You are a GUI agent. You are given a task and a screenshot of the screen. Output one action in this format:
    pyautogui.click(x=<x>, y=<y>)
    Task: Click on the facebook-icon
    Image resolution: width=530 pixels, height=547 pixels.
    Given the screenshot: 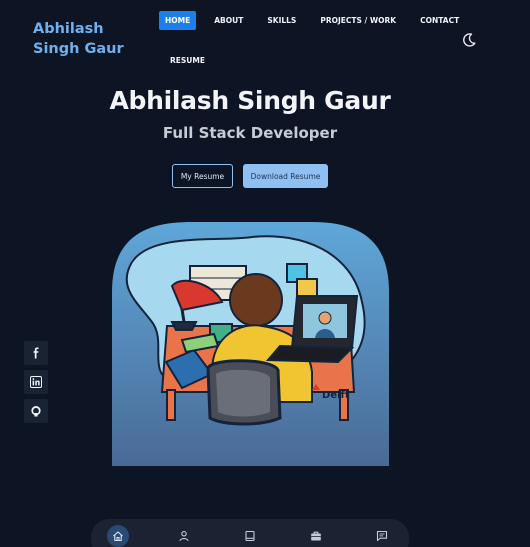 What is the action you would take?
    pyautogui.click(x=36, y=353)
    